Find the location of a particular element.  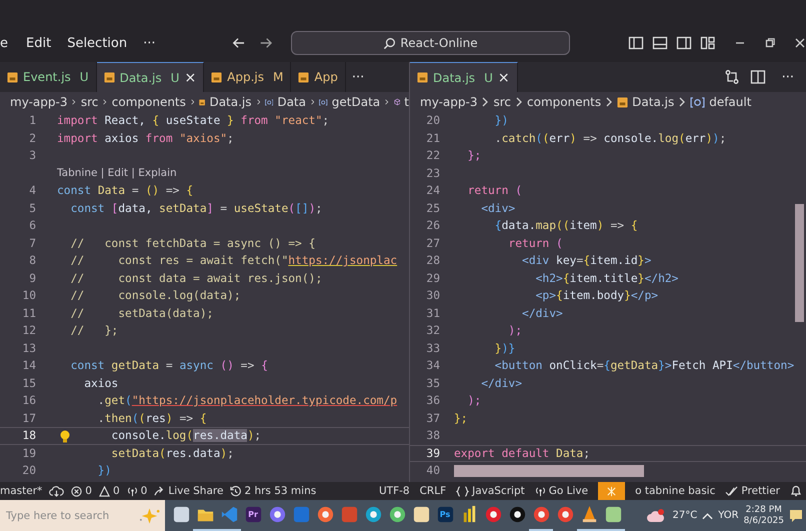

lightbulb-icon is located at coordinates (65, 437).